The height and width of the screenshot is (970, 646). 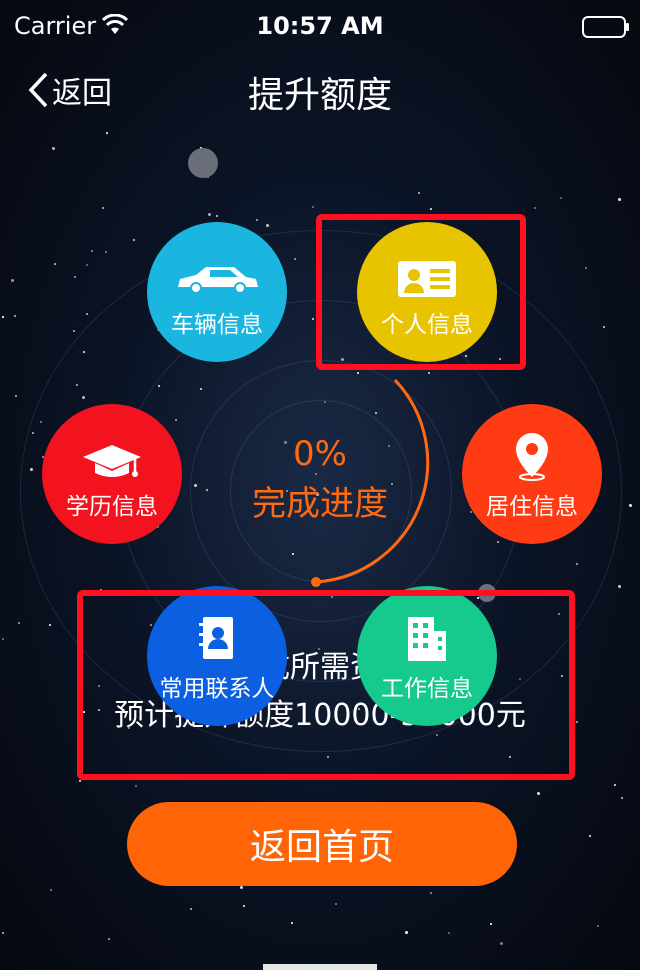 What do you see at coordinates (112, 461) in the screenshot?
I see `graduation-cap-icon` at bounding box center [112, 461].